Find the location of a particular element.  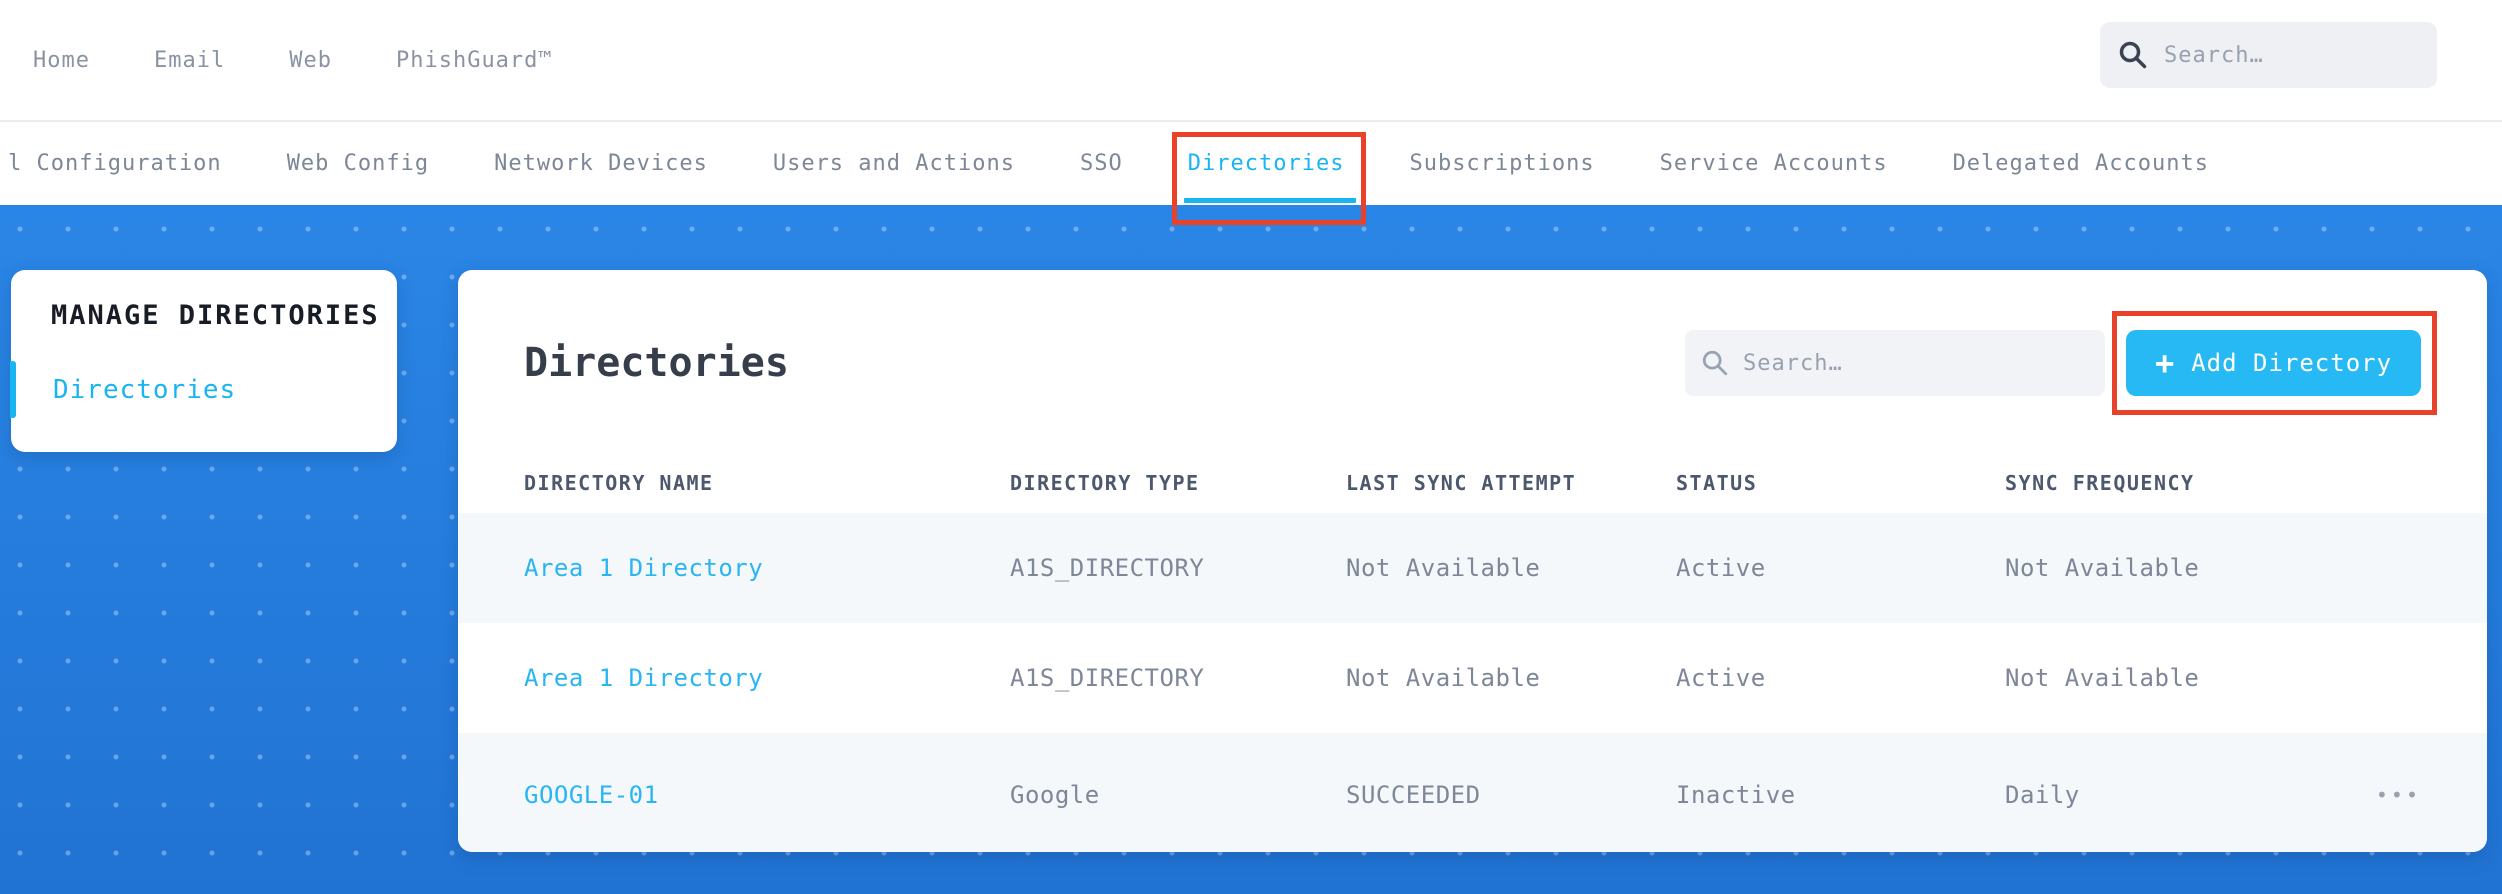

add-directory-button-wrap: + Add Directory is located at coordinates (2274, 363).